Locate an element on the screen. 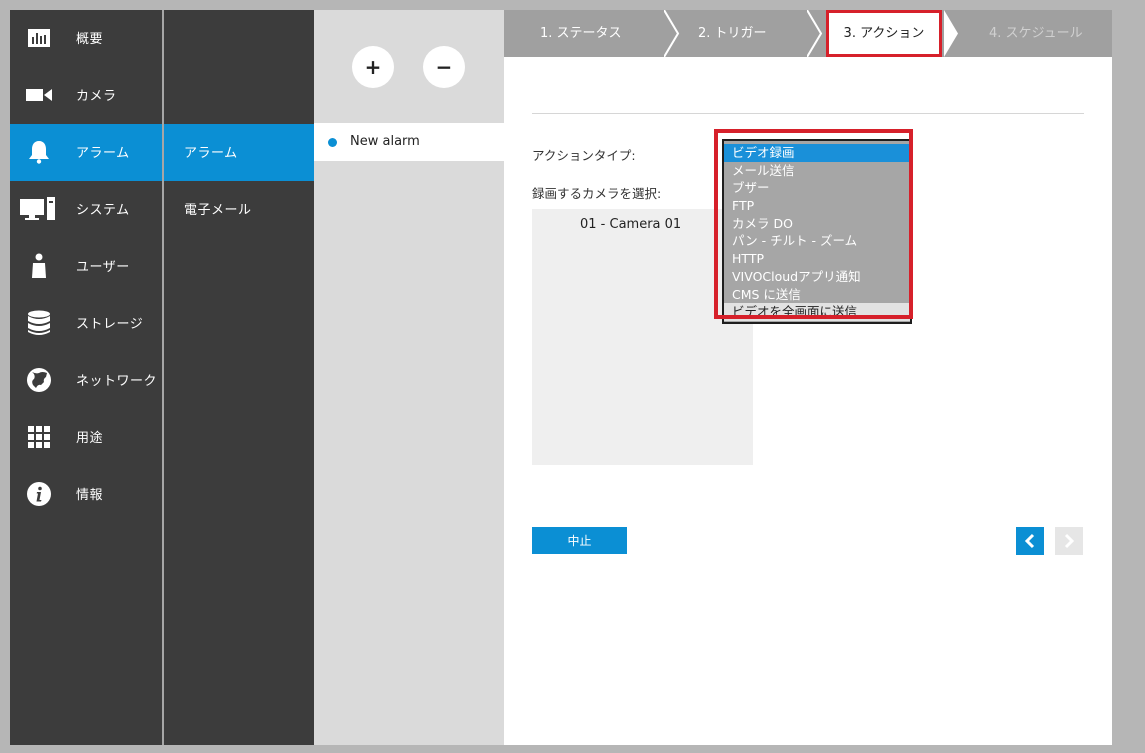 This screenshot has width=1145, height=753. monitor-icon is located at coordinates (38, 209).